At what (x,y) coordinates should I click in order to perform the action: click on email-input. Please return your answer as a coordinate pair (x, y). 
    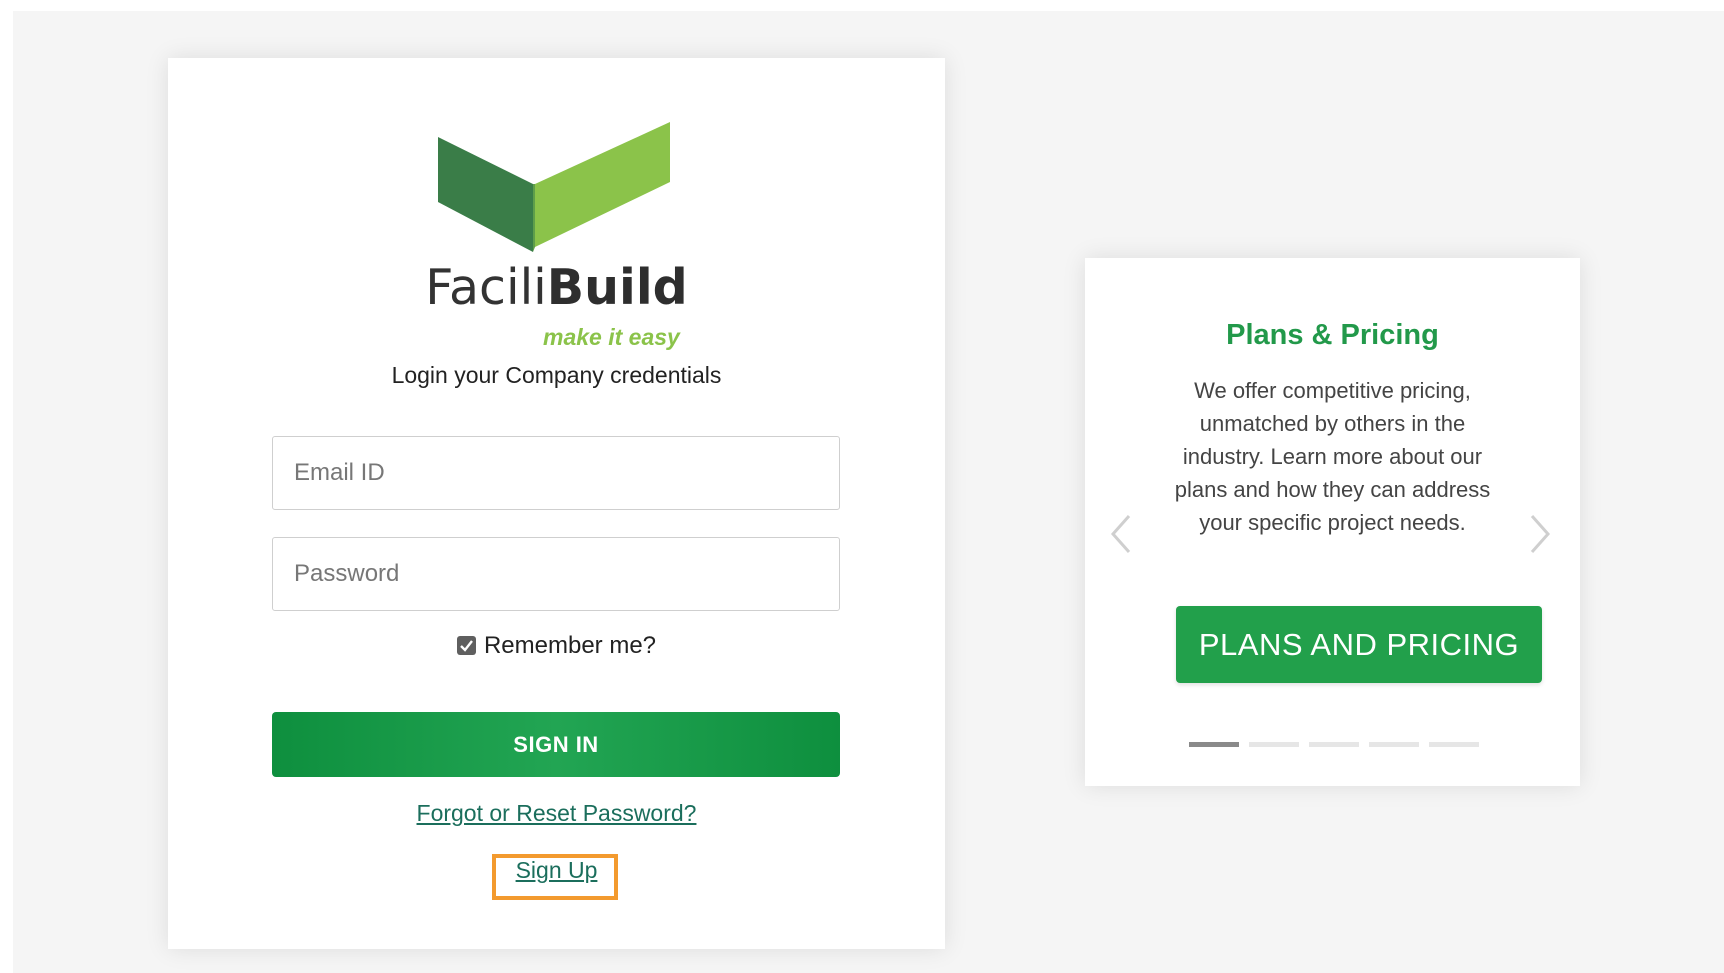
    Looking at the image, I should click on (556, 473).